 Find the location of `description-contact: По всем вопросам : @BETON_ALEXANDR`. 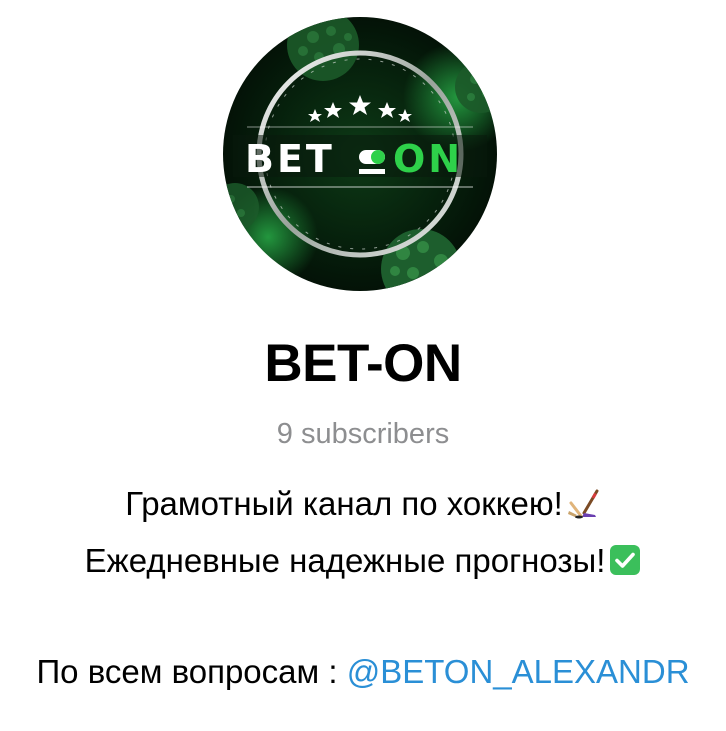

description-contact: По всем вопросам : @BETON_ALEXANDR is located at coordinates (363, 672).